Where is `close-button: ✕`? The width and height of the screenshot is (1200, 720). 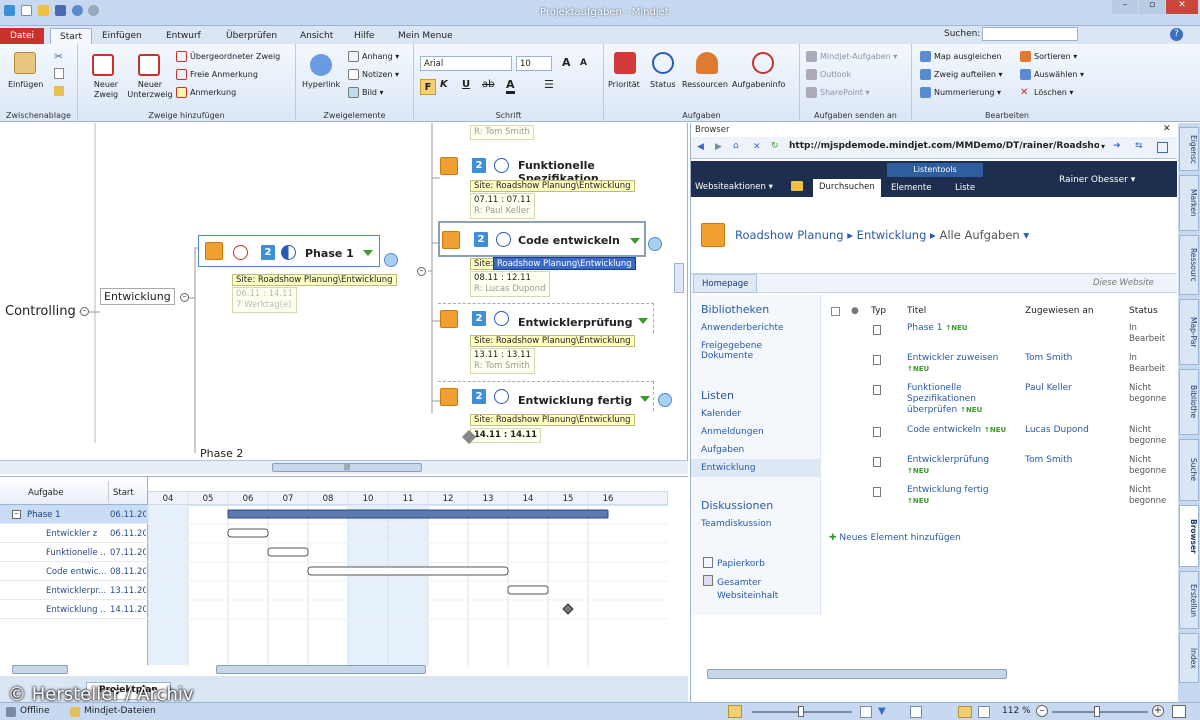
close-button: ✕ is located at coordinates (1182, 7).